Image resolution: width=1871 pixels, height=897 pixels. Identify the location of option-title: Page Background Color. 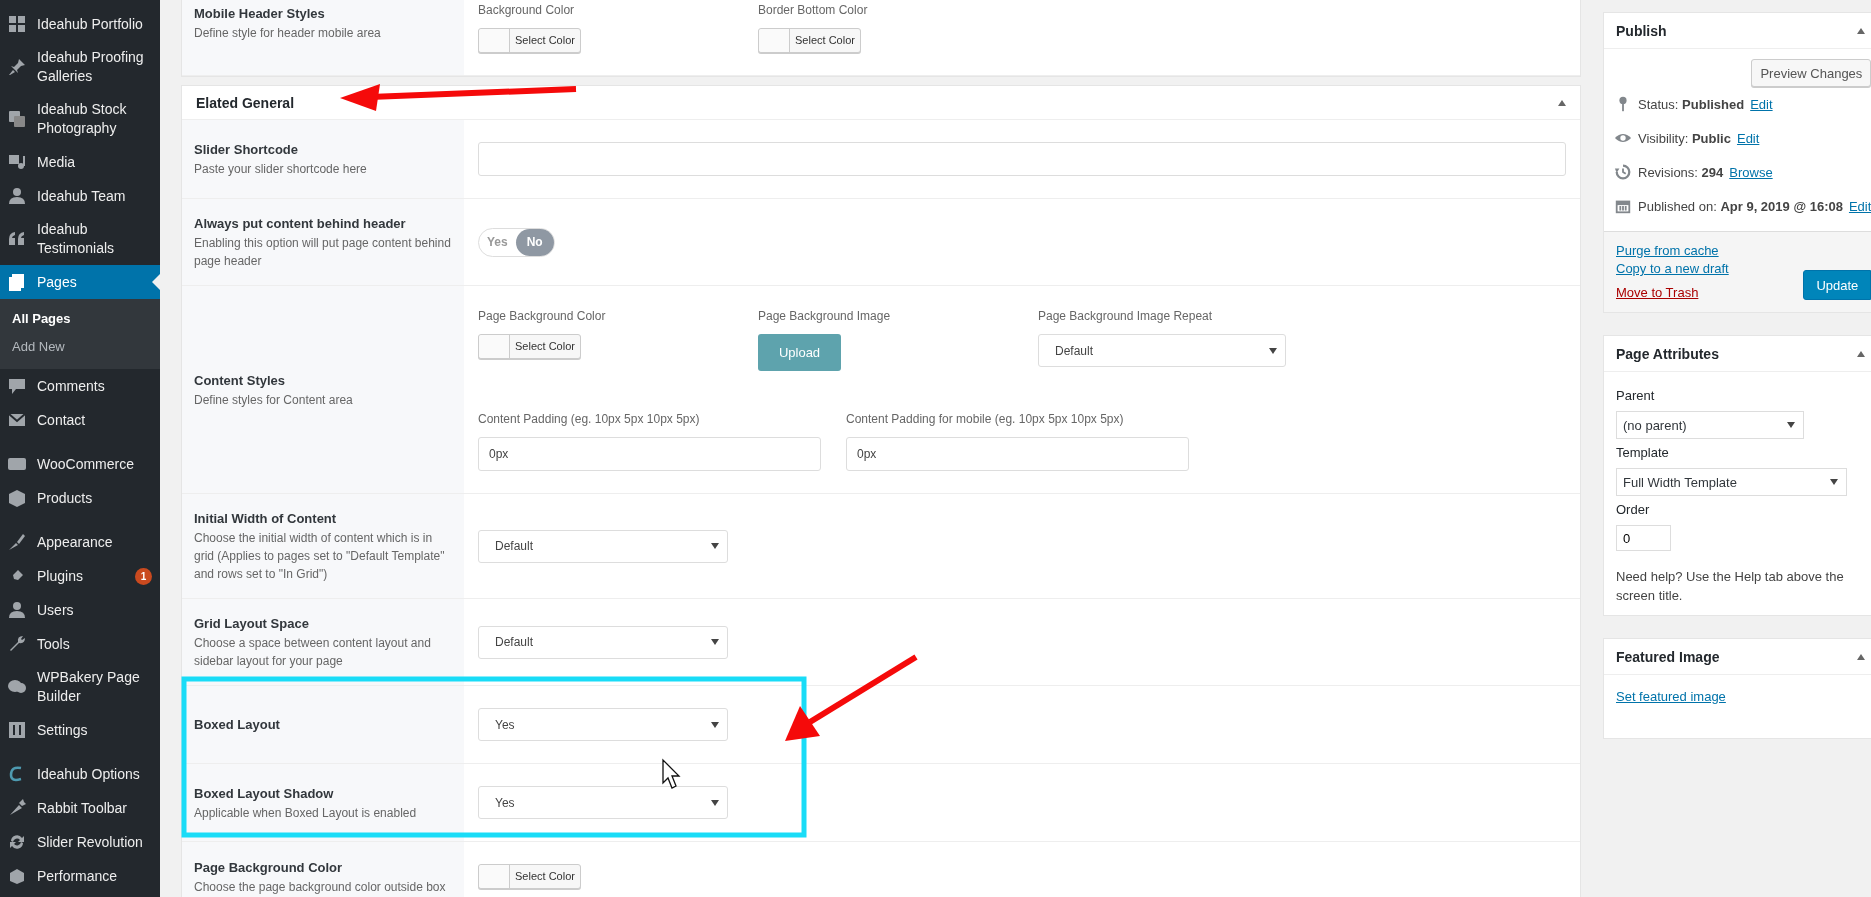
(269, 867).